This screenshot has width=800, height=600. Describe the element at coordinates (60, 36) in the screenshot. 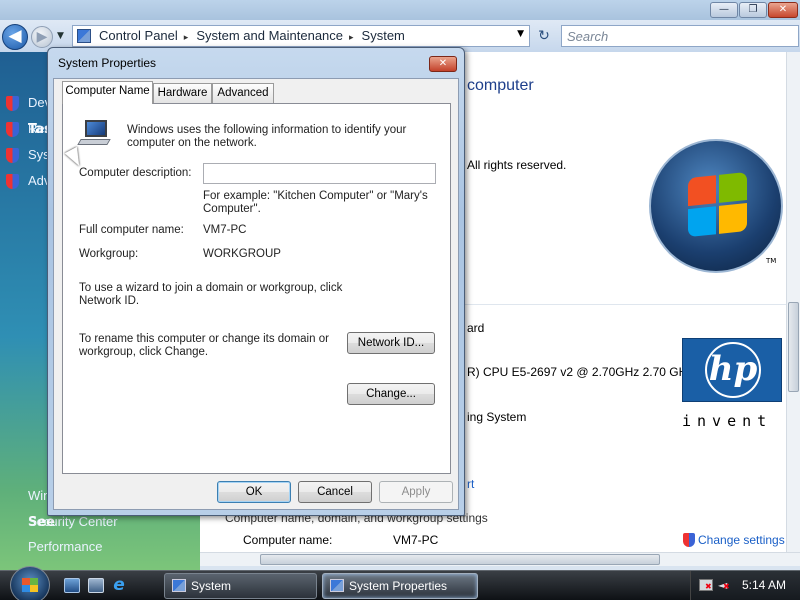

I see `recent-pages-dropdown-icon: ▼` at that location.